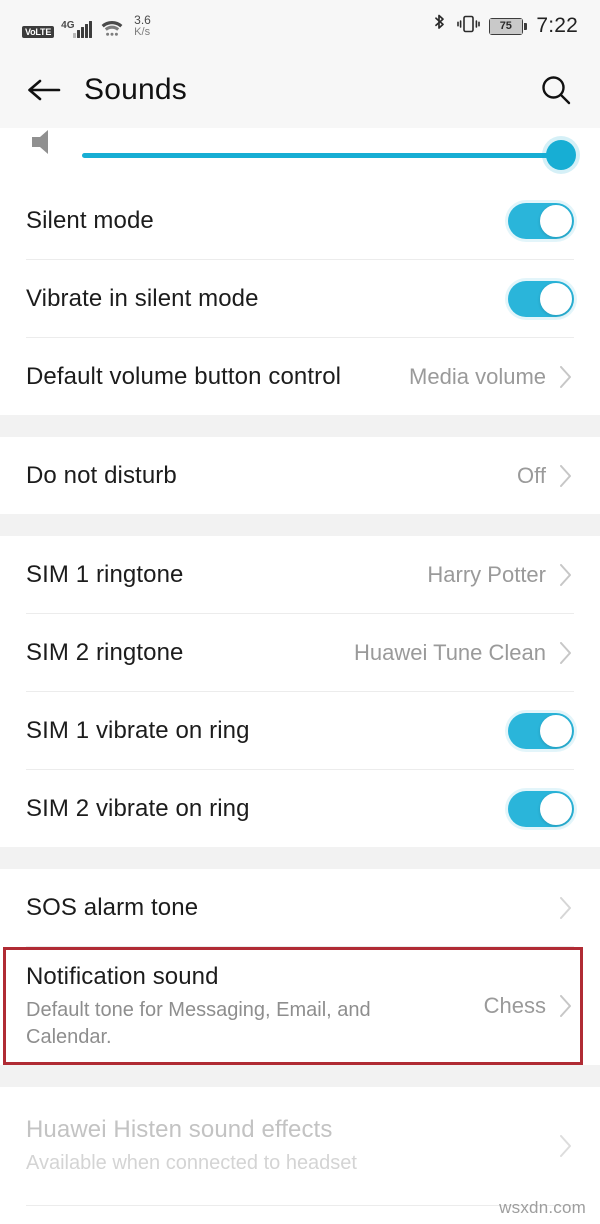  What do you see at coordinates (267, 299) in the screenshot?
I see `row-texts: Vibrate in silent mode` at bounding box center [267, 299].